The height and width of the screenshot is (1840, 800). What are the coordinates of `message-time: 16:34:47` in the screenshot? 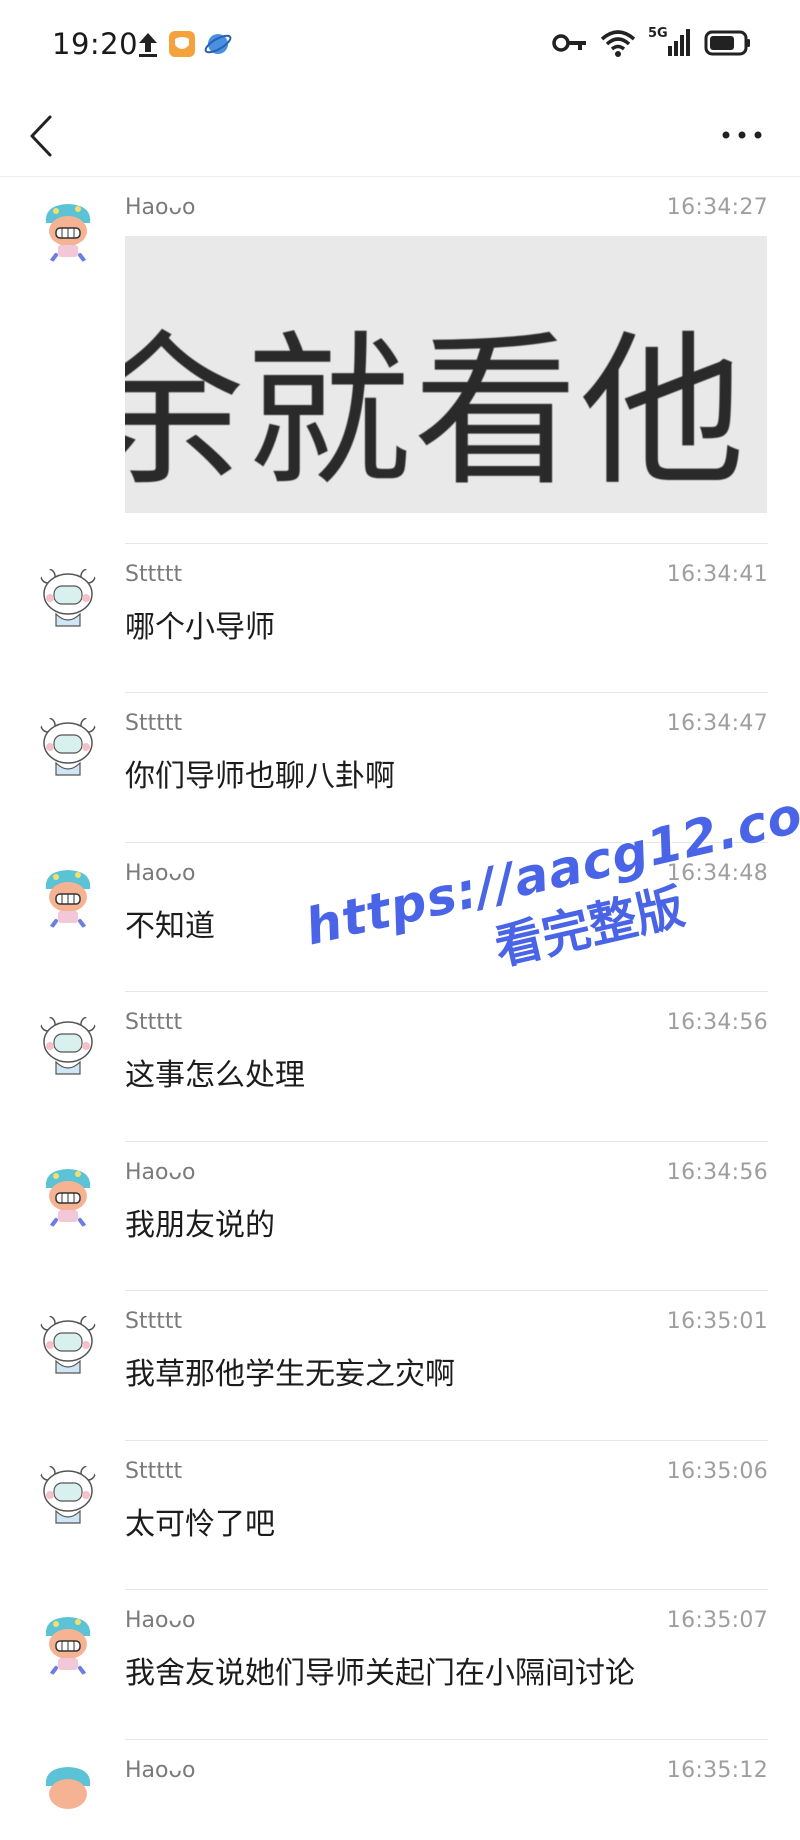 It's located at (717, 723).